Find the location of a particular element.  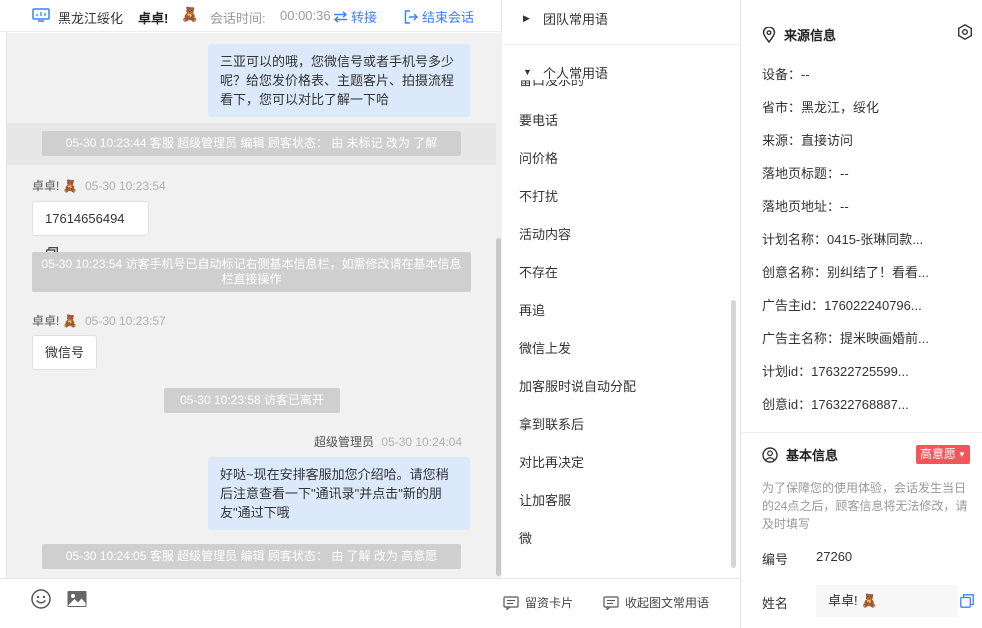

team-phrases-group: ▶ 团队常用语 is located at coordinates (622, 18).